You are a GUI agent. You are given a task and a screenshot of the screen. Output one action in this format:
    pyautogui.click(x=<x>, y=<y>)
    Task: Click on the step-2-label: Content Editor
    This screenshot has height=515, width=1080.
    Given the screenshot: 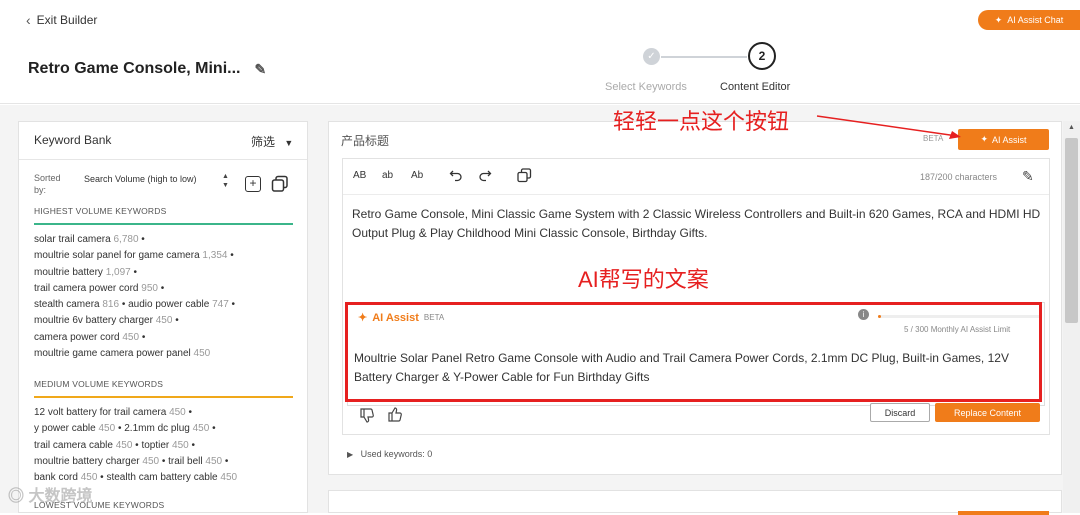 What is the action you would take?
    pyautogui.click(x=755, y=87)
    